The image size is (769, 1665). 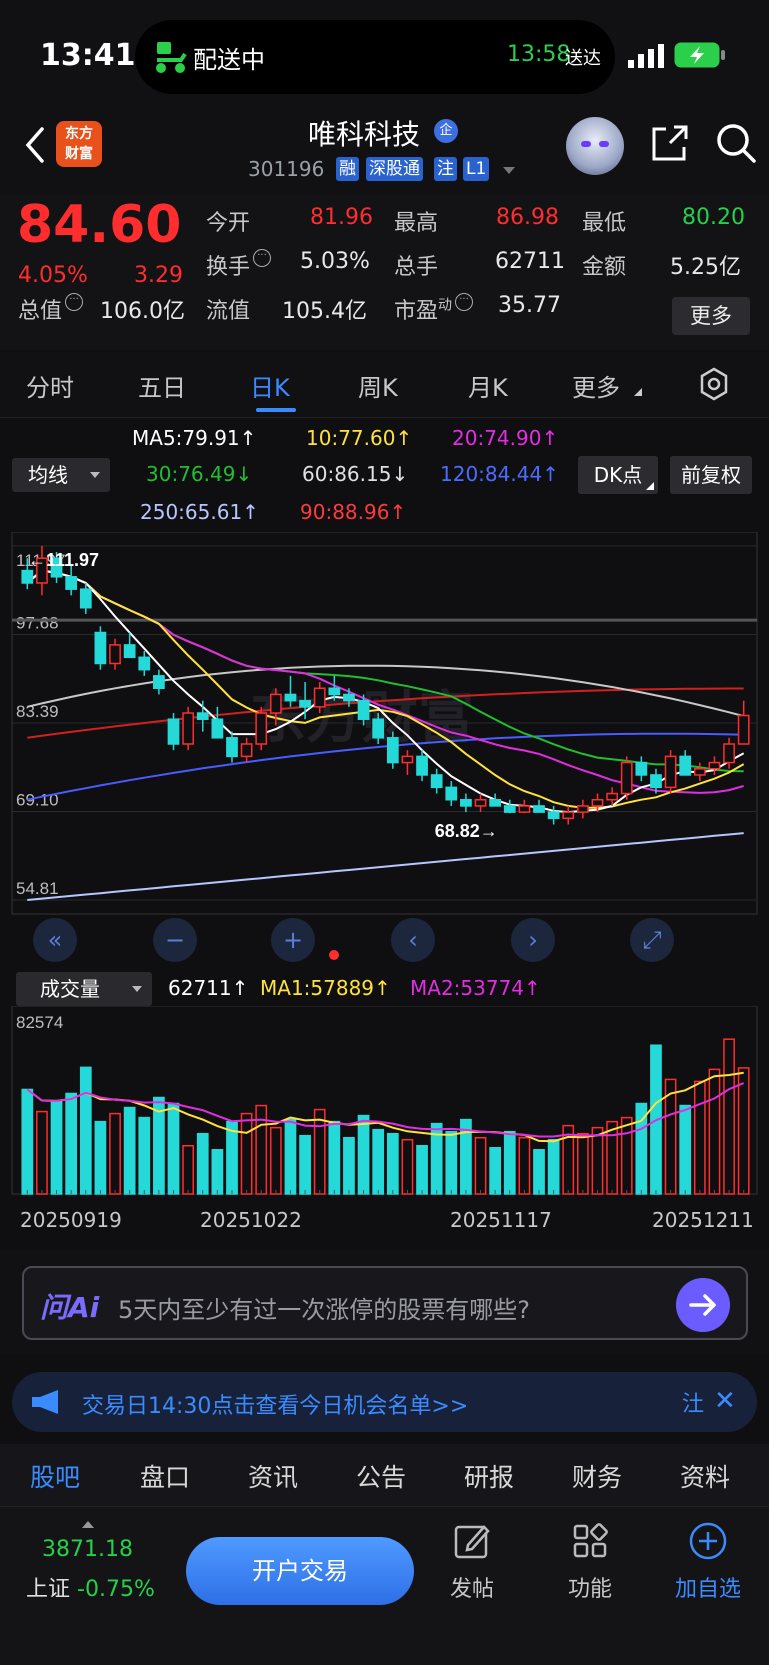 What do you see at coordinates (384, 1101) in the screenshot?
I see `volume-chart: 82574` at bounding box center [384, 1101].